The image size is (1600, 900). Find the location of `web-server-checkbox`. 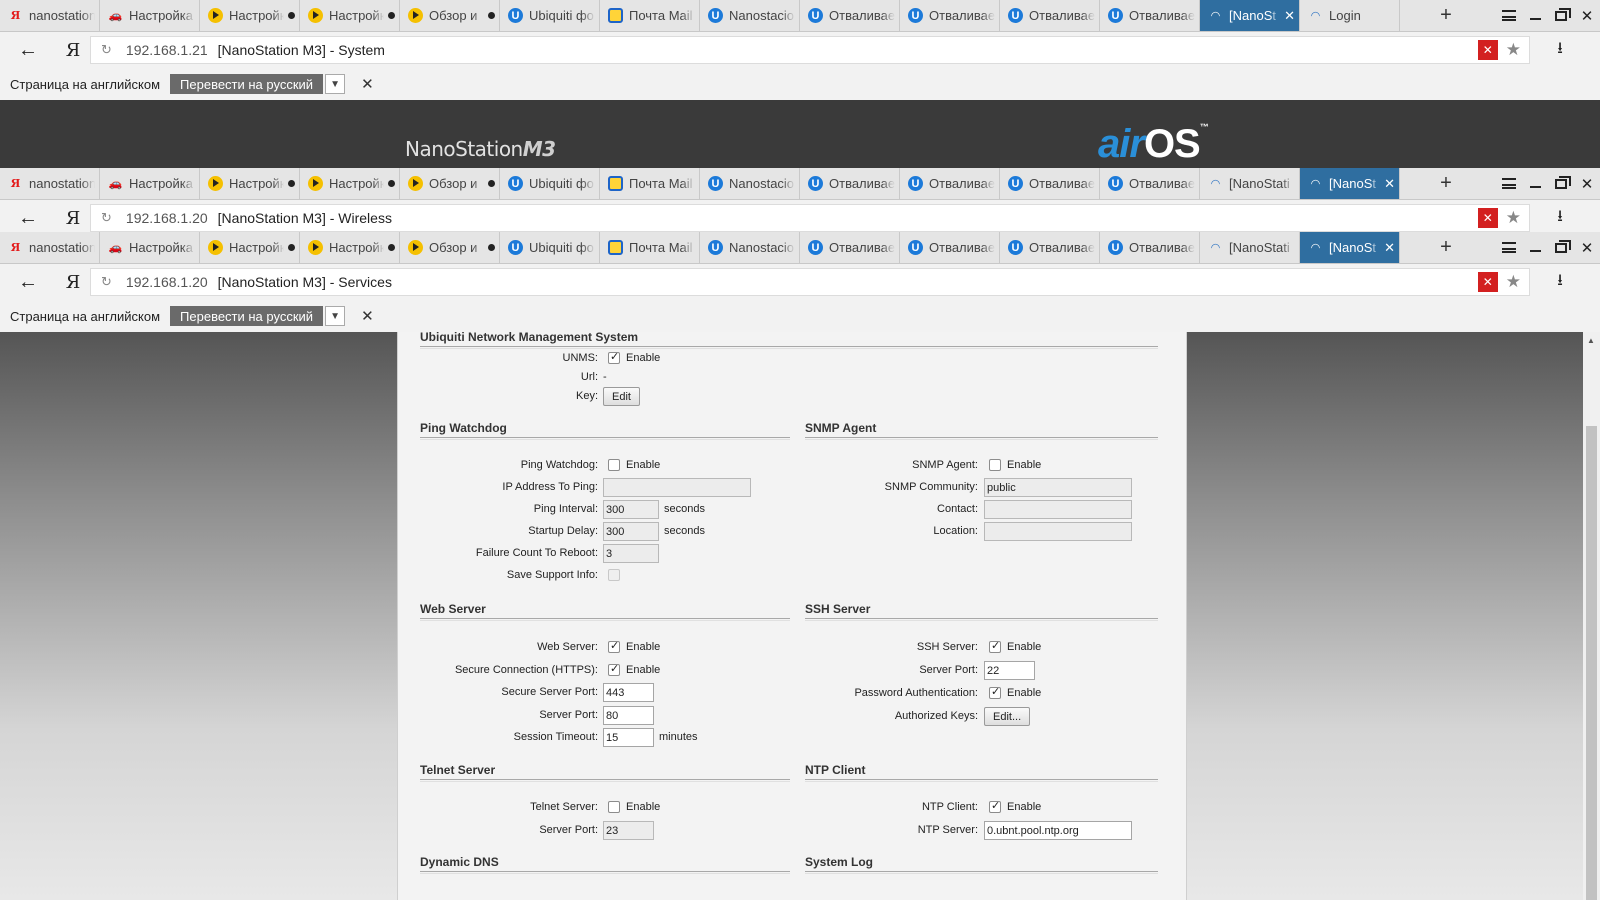

web-server-checkbox is located at coordinates (614, 646).